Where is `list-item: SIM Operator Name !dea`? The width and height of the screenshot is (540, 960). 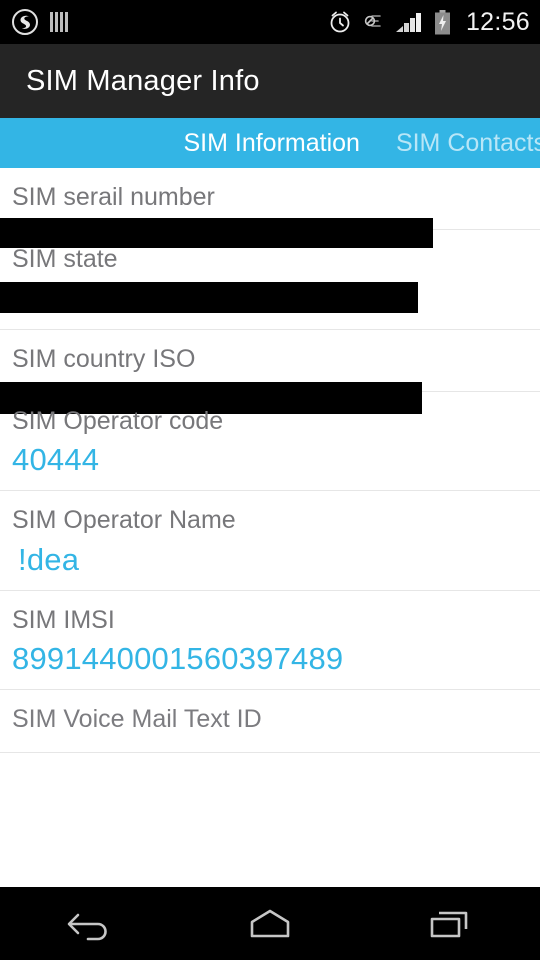
list-item: SIM Operator Name !dea is located at coordinates (270, 541).